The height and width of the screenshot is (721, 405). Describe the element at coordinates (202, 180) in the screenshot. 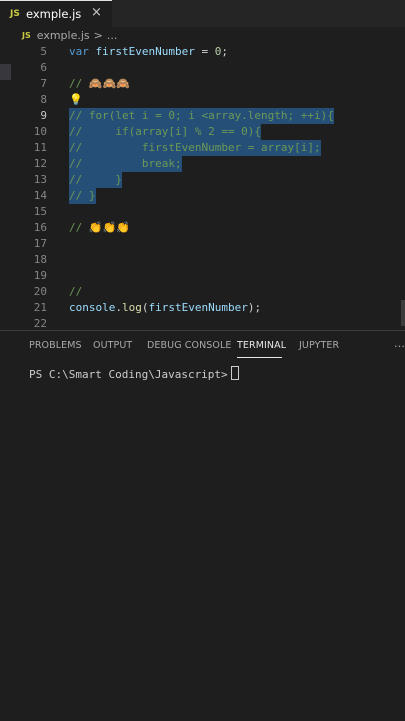

I see `code-line: 13 // }` at that location.